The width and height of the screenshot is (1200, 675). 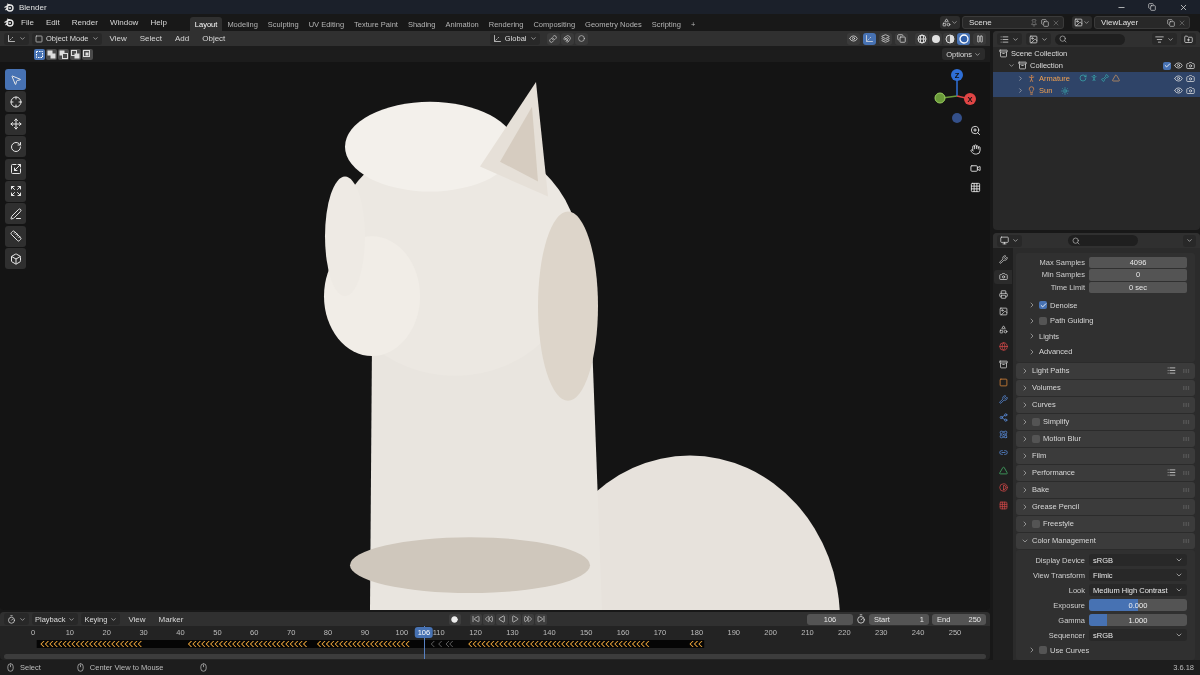 What do you see at coordinates (124, 22) in the screenshot?
I see `menu-item: Window` at bounding box center [124, 22].